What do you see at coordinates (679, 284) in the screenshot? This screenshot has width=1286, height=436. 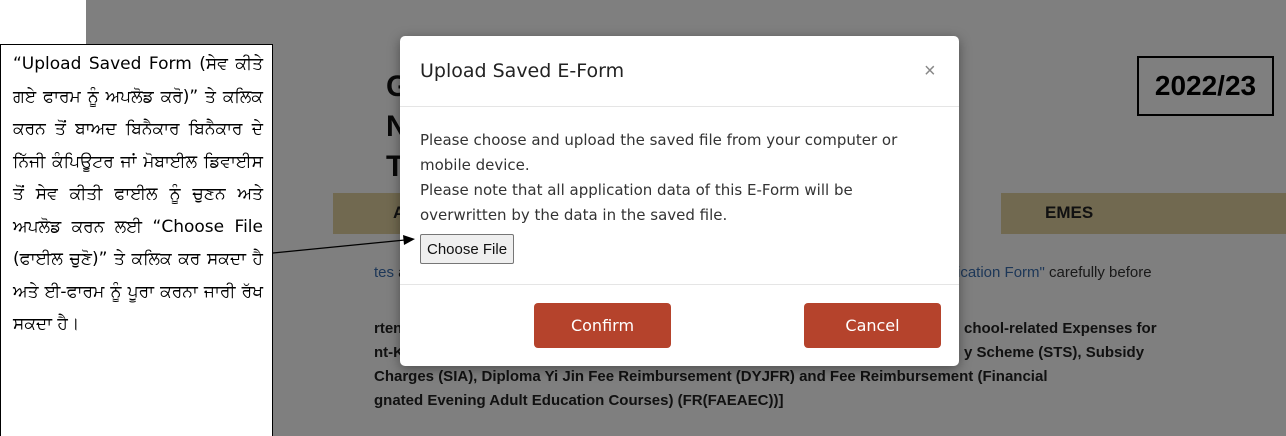 I see `dialog-footer-divider` at bounding box center [679, 284].